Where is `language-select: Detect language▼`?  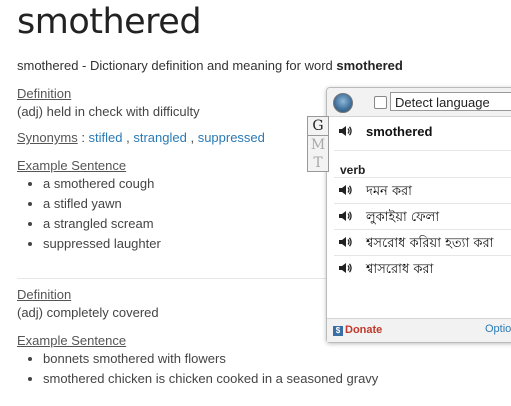 language-select: Detect language▼ is located at coordinates (450, 101).